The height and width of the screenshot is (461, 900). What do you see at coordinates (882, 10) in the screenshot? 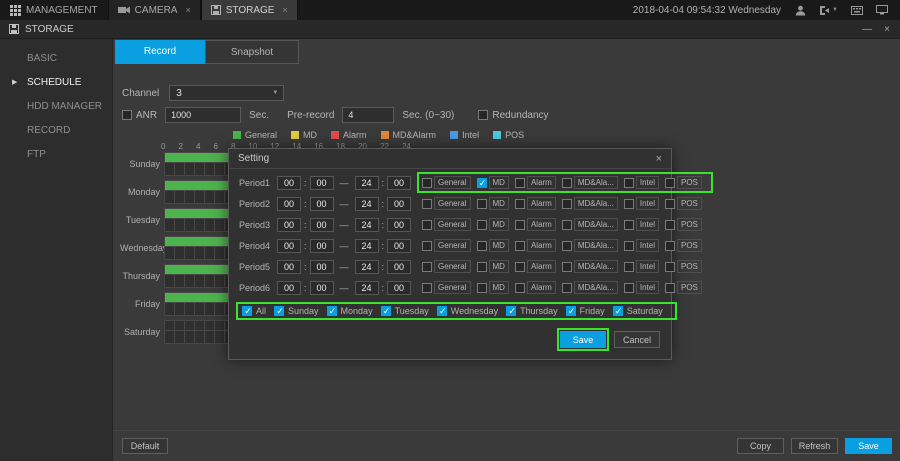
I see `monitor-icon` at bounding box center [882, 10].